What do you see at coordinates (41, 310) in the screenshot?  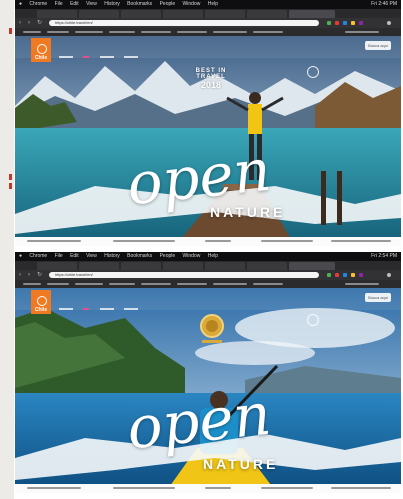 I see `logo-text: Chile` at bounding box center [41, 310].